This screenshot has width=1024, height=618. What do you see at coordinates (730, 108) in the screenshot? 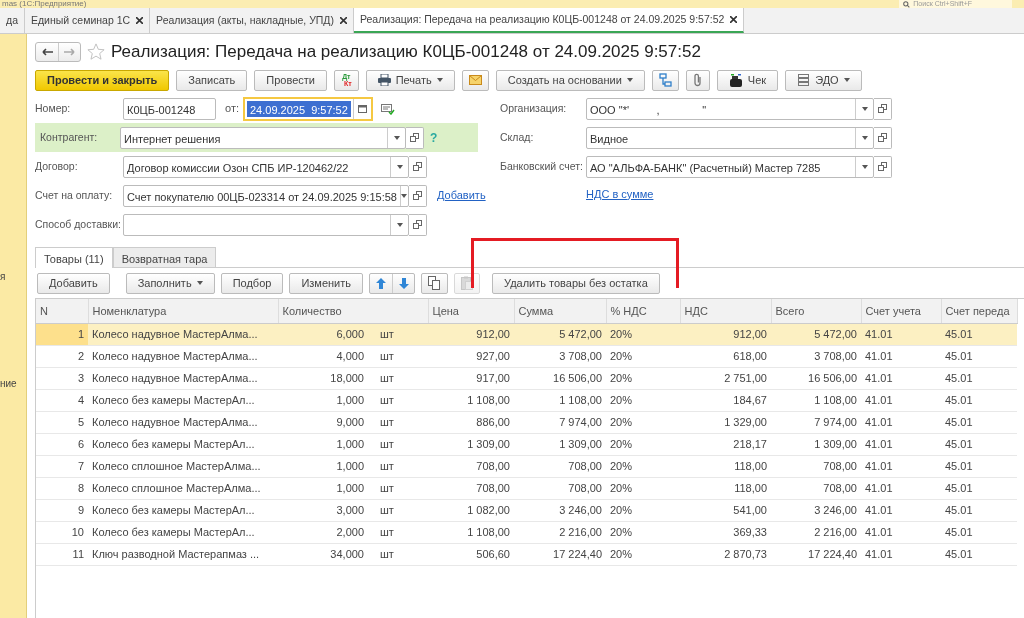
I see `dropdown-field: ООО "*' , "` at bounding box center [730, 108].